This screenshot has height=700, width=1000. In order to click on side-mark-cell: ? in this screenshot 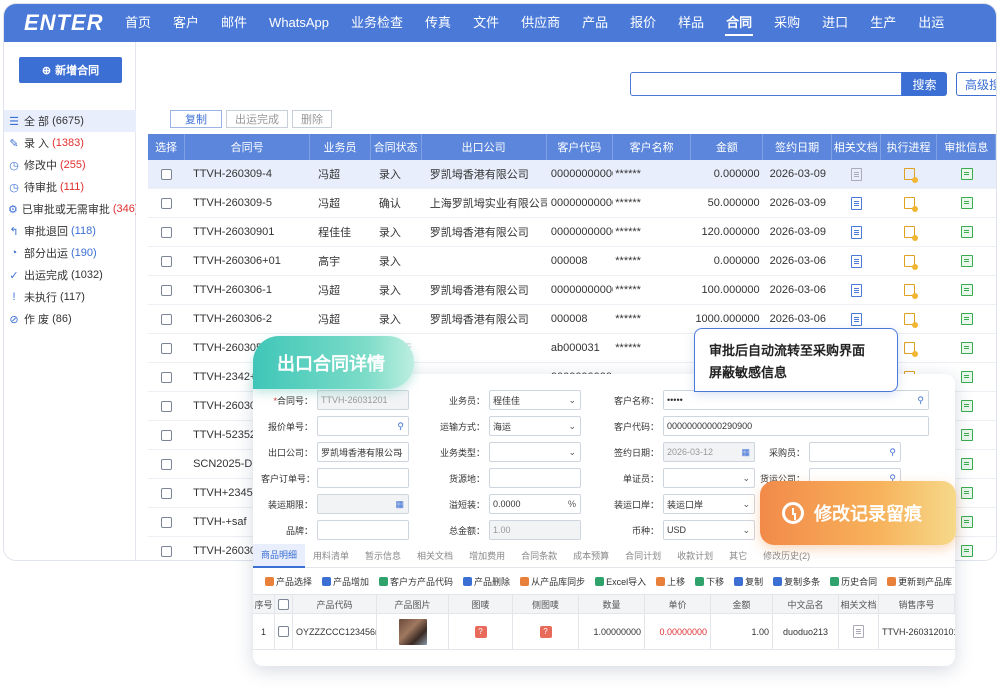, I will do `click(546, 631)`.